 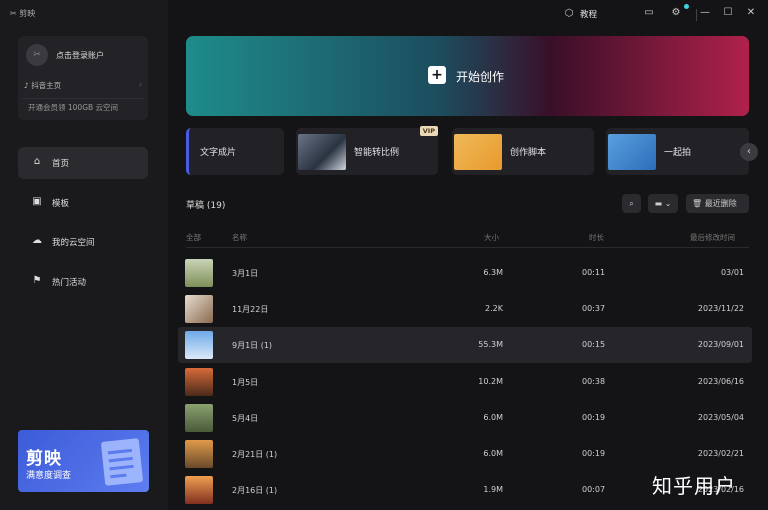 What do you see at coordinates (37, 240) in the screenshot?
I see `cloud-icon: ☁` at bounding box center [37, 240].